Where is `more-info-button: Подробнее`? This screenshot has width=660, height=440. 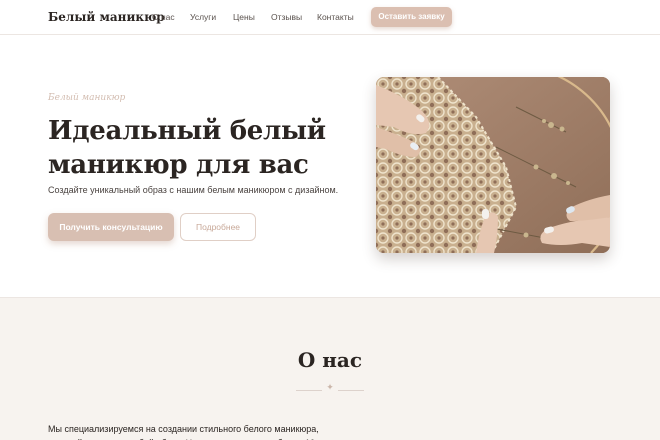
more-info-button: Подробнее is located at coordinates (218, 227).